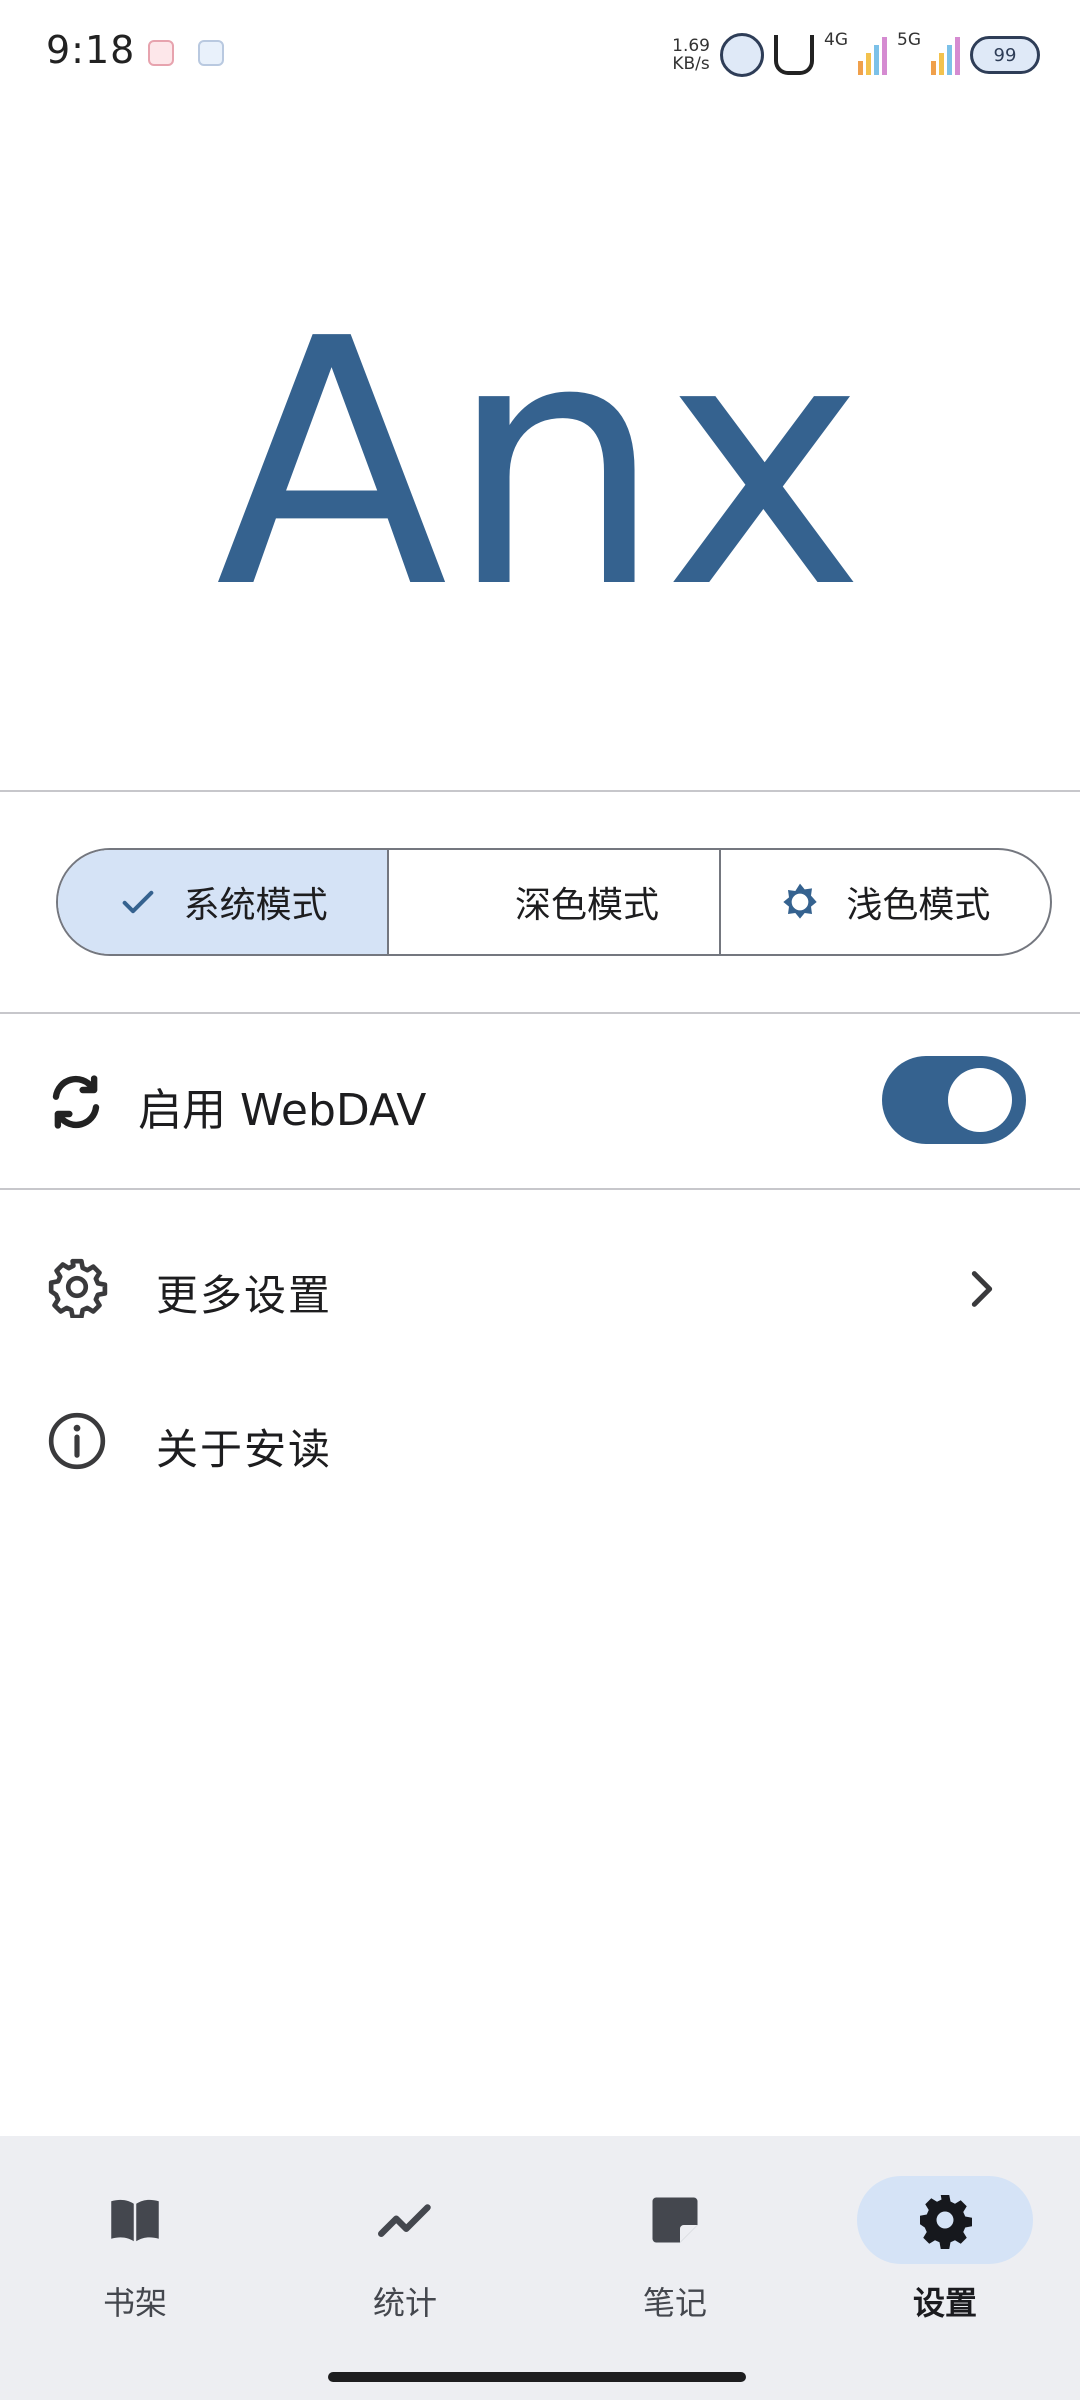 The width and height of the screenshot is (1080, 2400). I want to click on webdav-toggle, so click(954, 1100).